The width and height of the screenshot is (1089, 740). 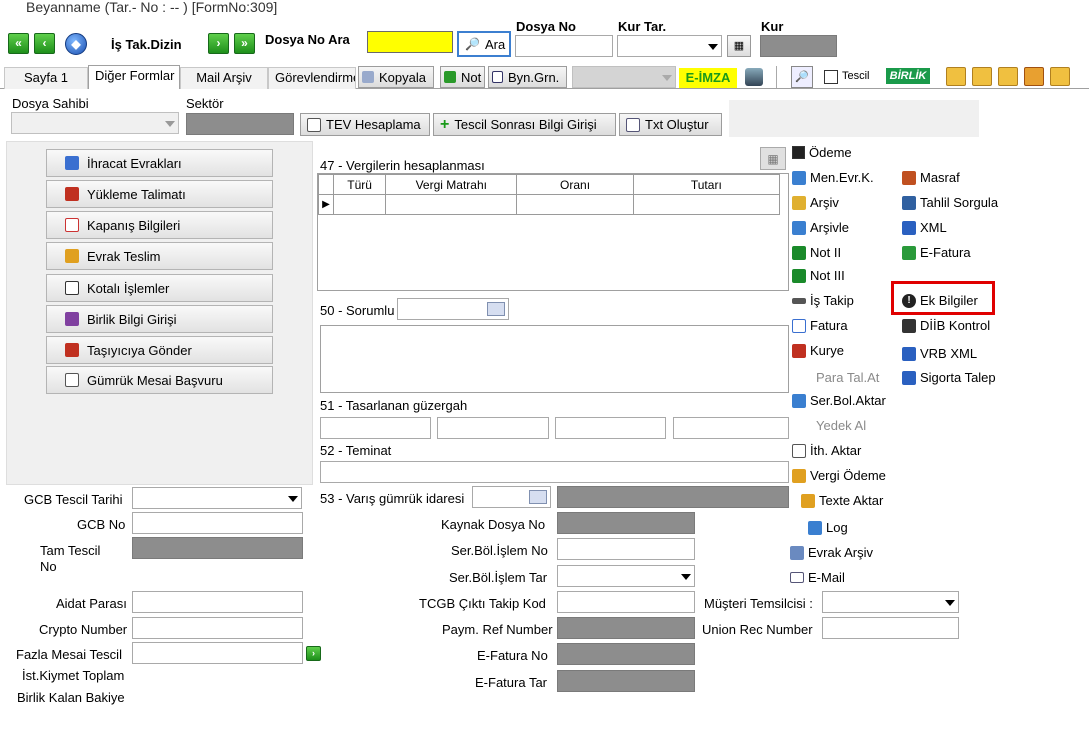 What do you see at coordinates (818, 350) in the screenshot?
I see `kurye-link: Kurye` at bounding box center [818, 350].